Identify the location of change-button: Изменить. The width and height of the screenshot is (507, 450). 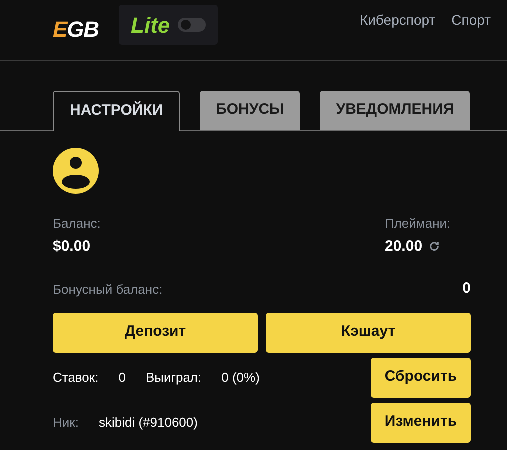
(421, 422).